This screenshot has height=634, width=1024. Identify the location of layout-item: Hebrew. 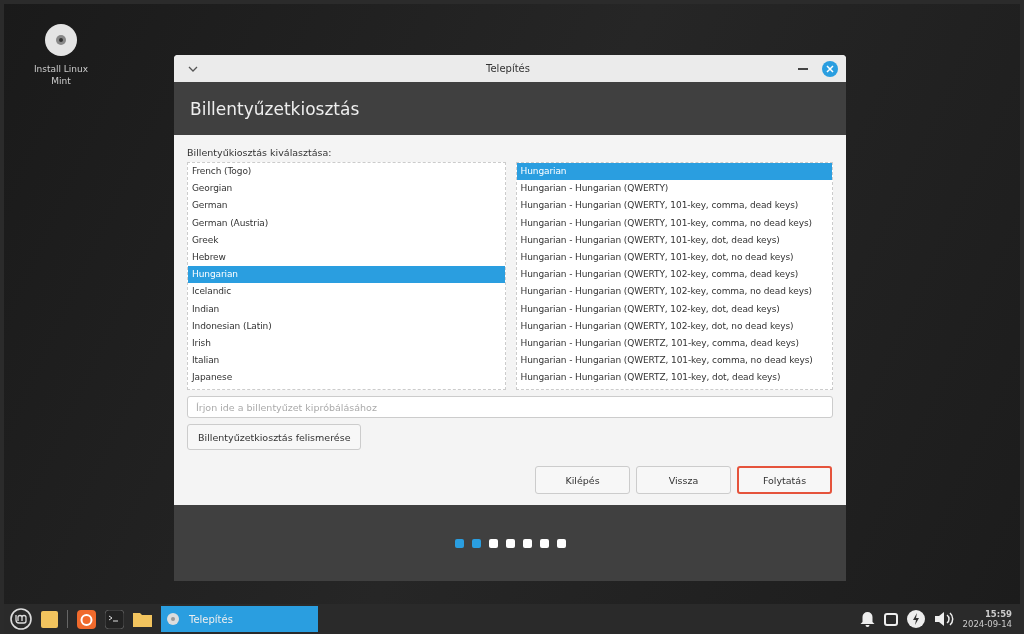
(346, 257).